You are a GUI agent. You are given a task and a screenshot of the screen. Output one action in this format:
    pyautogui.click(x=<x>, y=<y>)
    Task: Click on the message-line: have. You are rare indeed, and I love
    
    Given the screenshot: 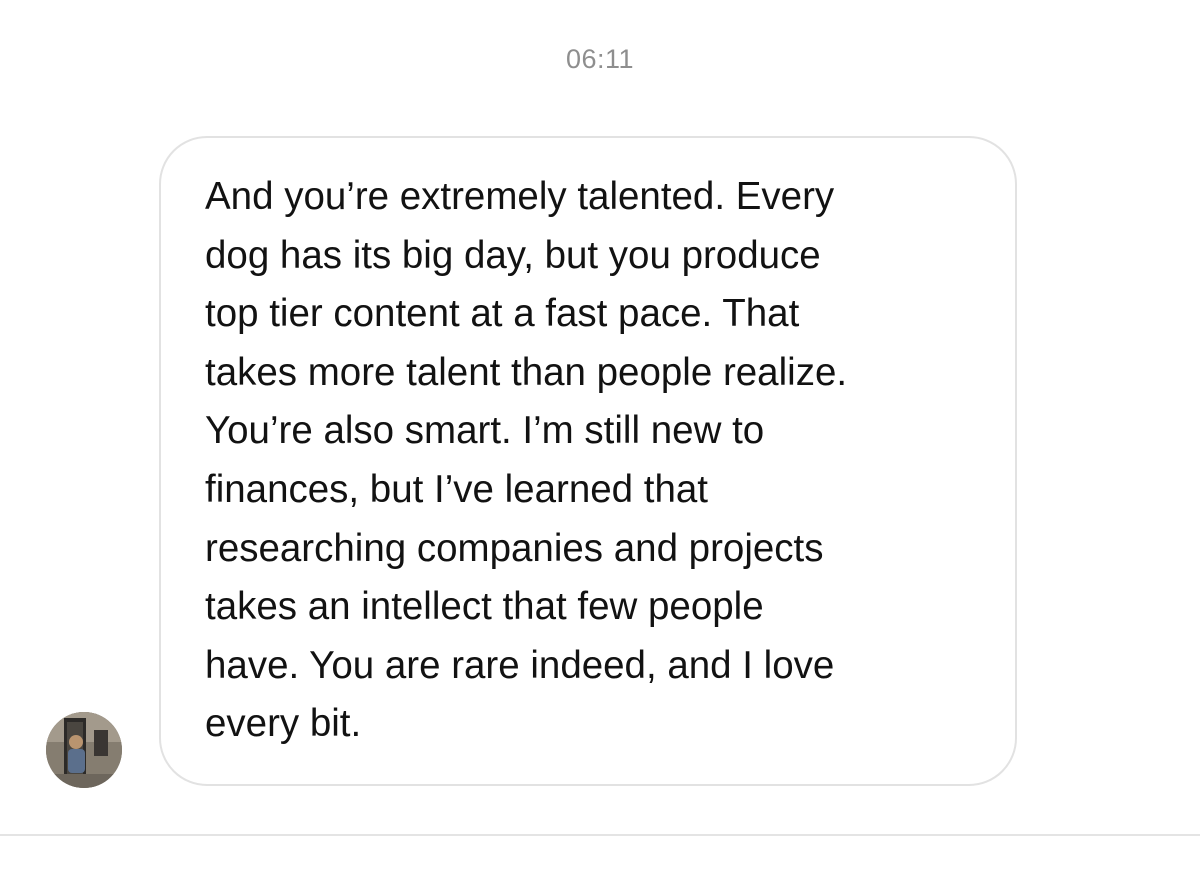 What is the action you would take?
    pyautogui.click(x=520, y=665)
    